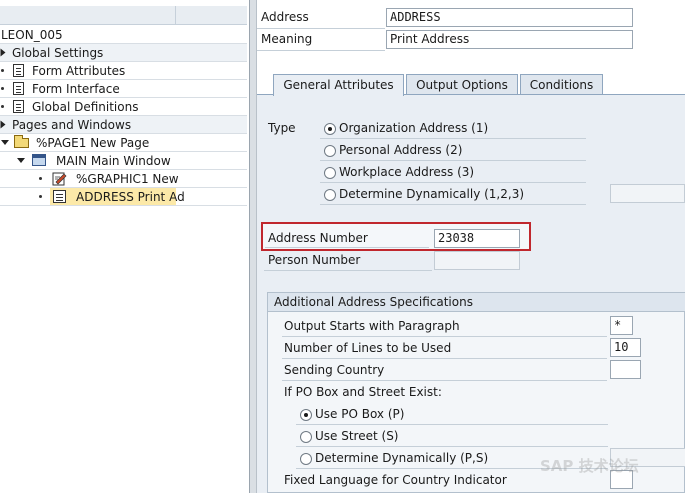 This screenshot has width=685, height=493. What do you see at coordinates (93, 143) in the screenshot?
I see `tree-item-label: %PAGE1 New Page` at bounding box center [93, 143].